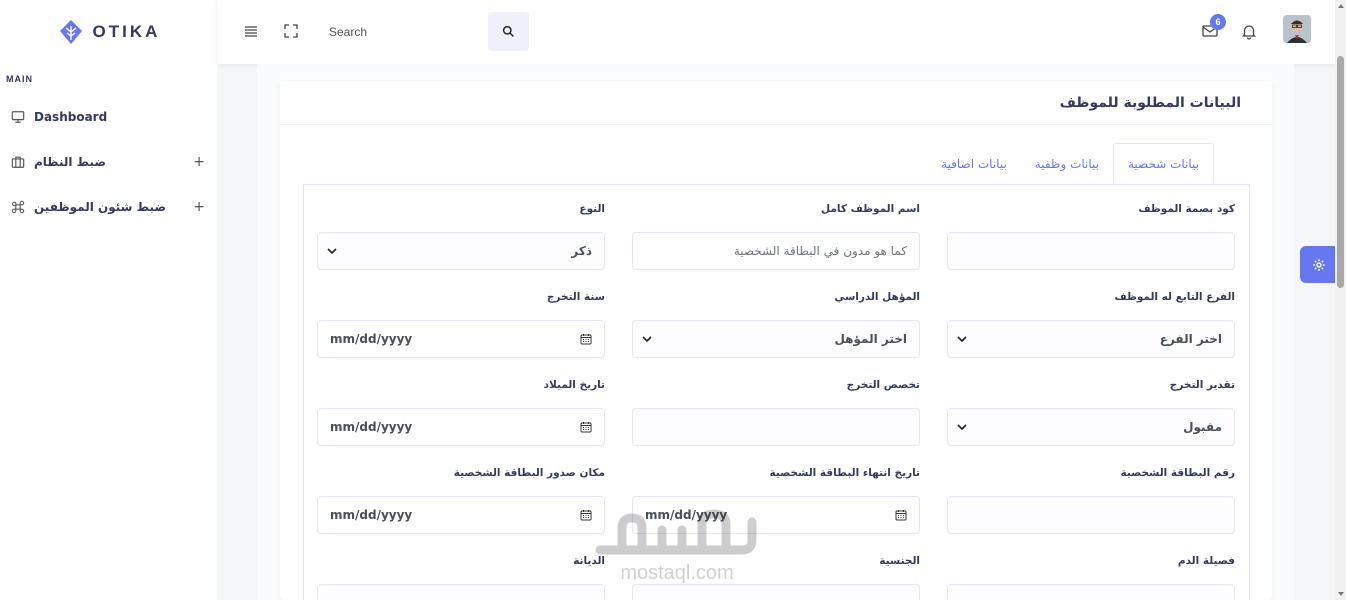 The image size is (1346, 600). Describe the element at coordinates (1206, 561) in the screenshot. I see `field-label: فصيلة الدم` at that location.